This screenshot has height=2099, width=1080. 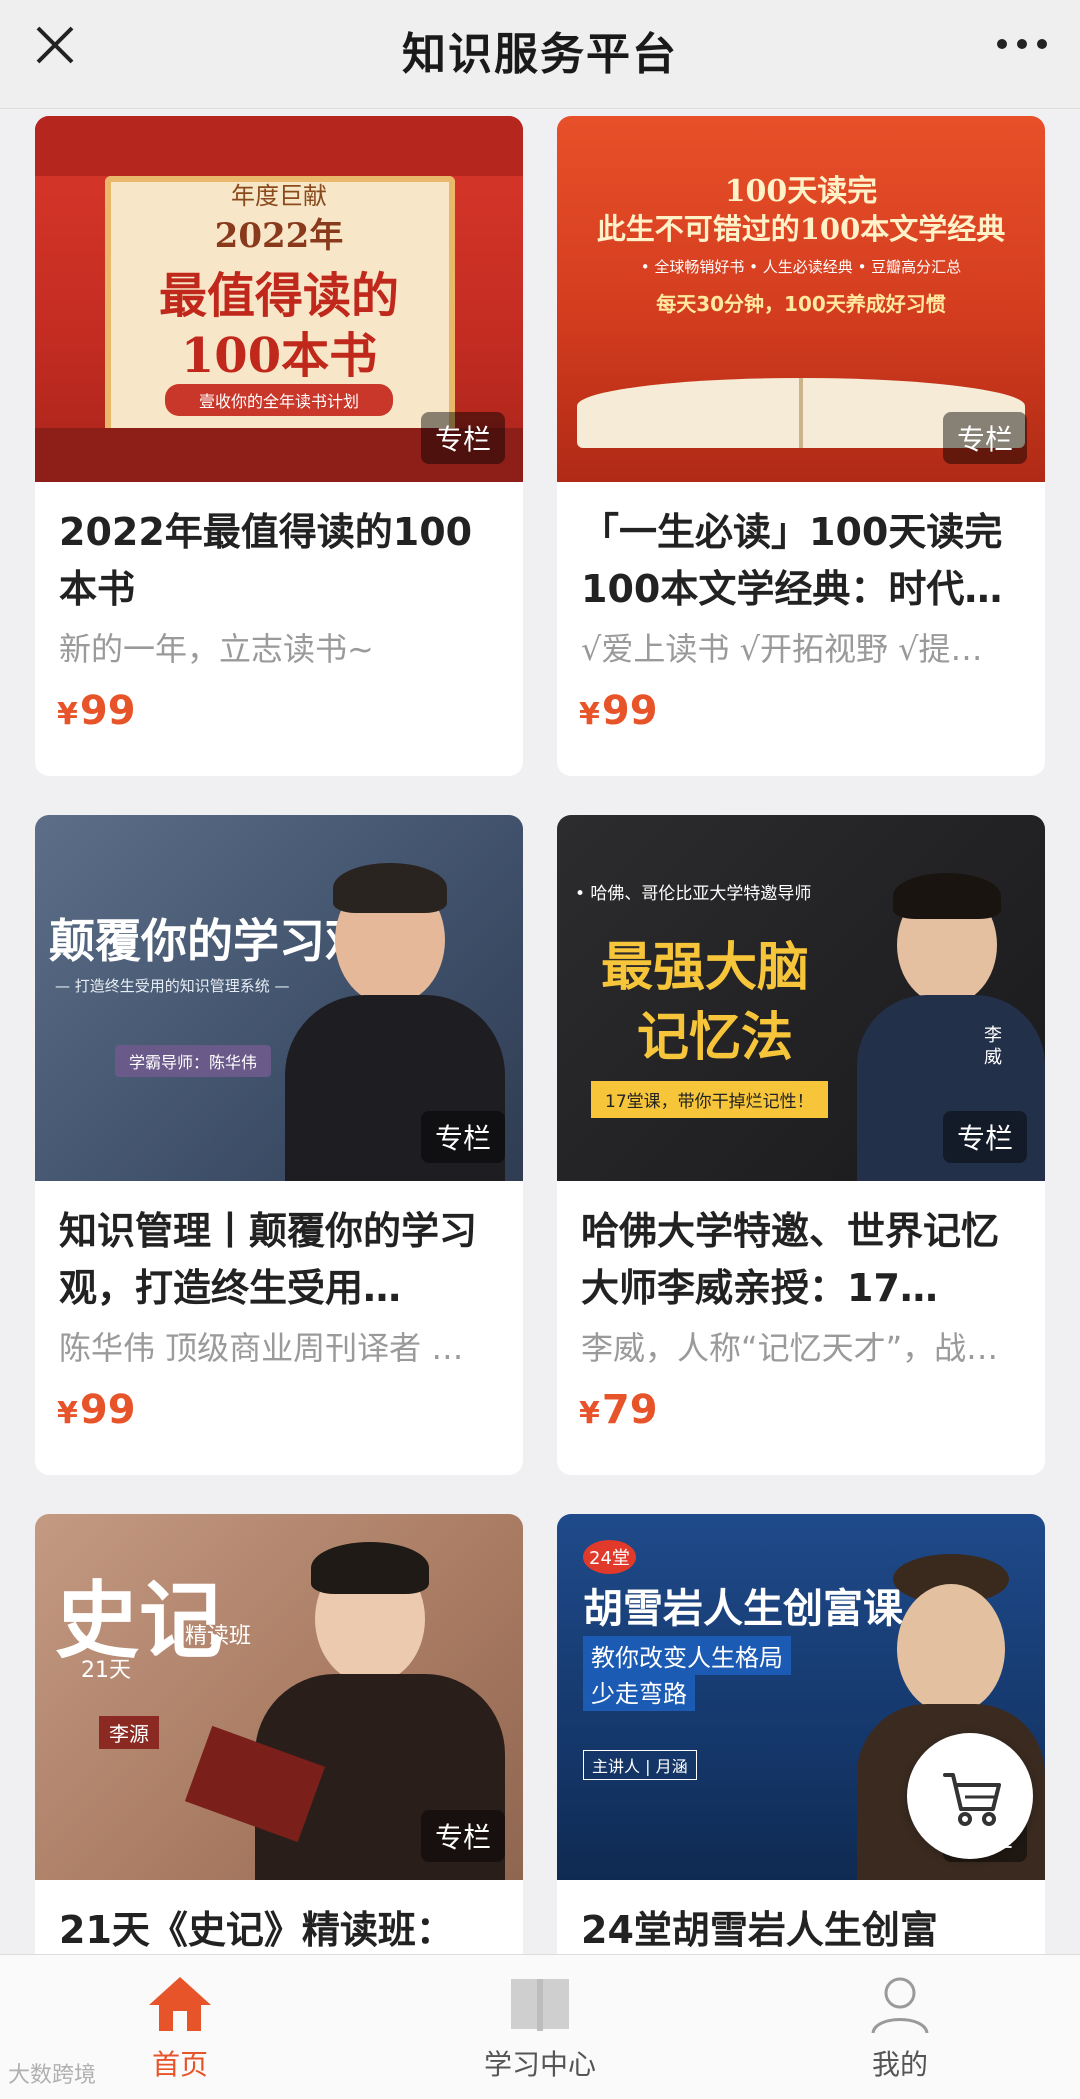 I want to click on course-cover: 颠覆你的学习观 — 打造终生受用的知识管理系统 — 学霸导师：陈华伟 专栏, so click(x=279, y=998).